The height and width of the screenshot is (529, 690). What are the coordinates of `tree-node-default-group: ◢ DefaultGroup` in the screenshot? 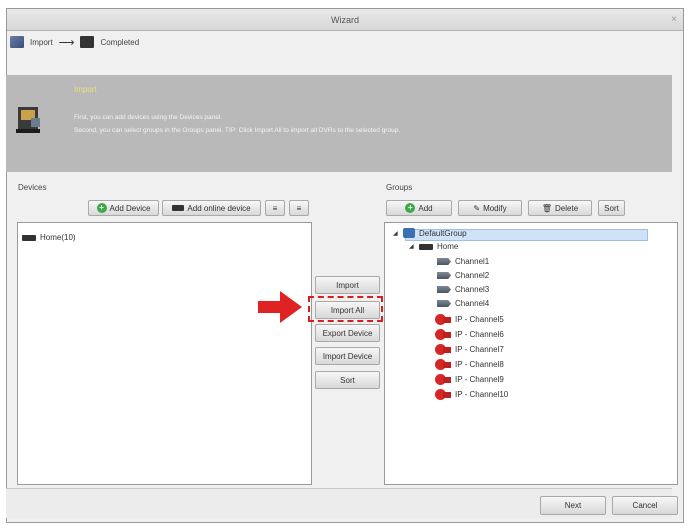 It's located at (430, 233).